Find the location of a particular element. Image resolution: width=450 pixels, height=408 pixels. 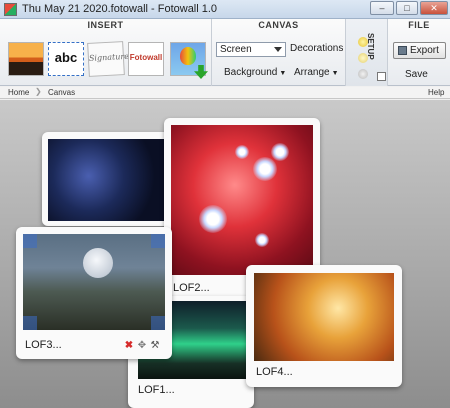

moon-shape is located at coordinates (98, 263).